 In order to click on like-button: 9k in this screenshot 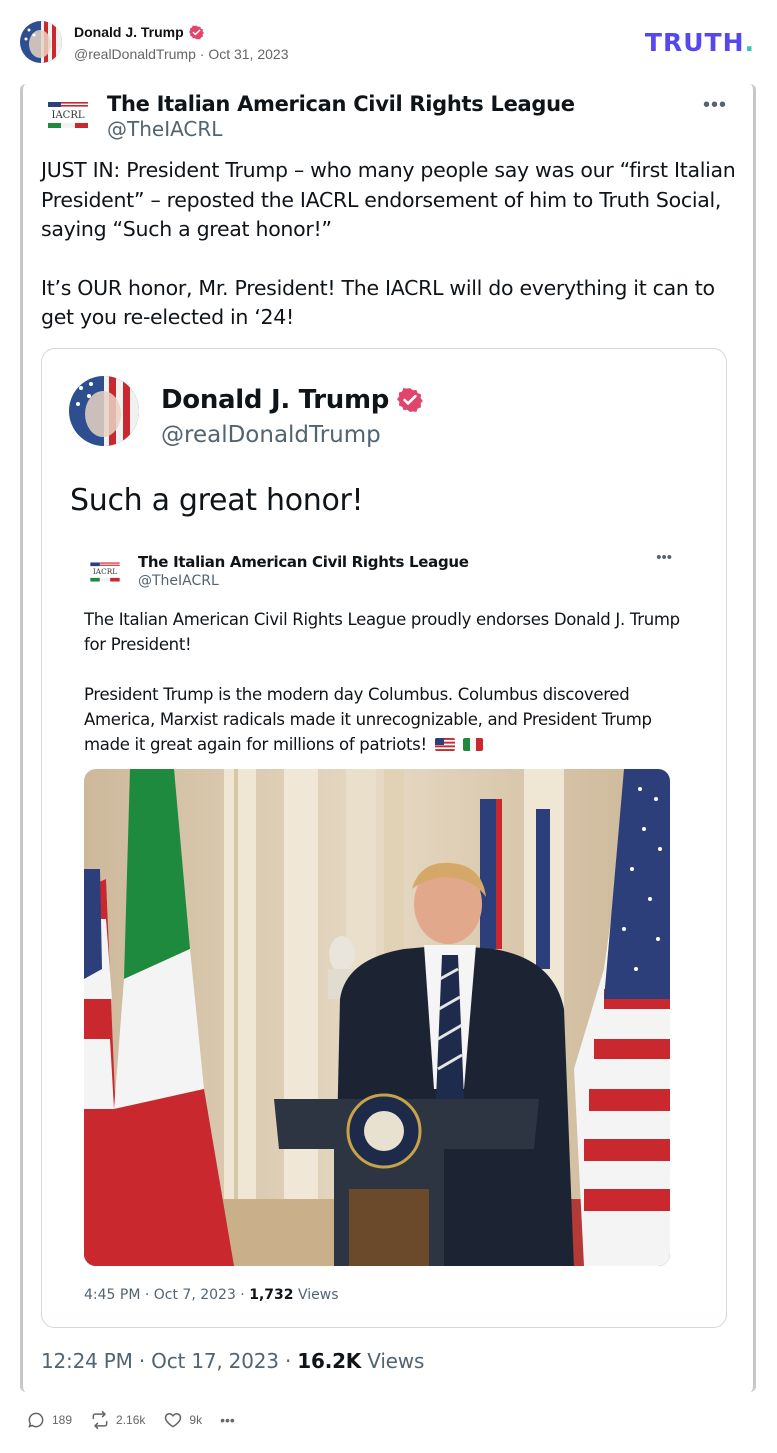, I will do `click(182, 1420)`.